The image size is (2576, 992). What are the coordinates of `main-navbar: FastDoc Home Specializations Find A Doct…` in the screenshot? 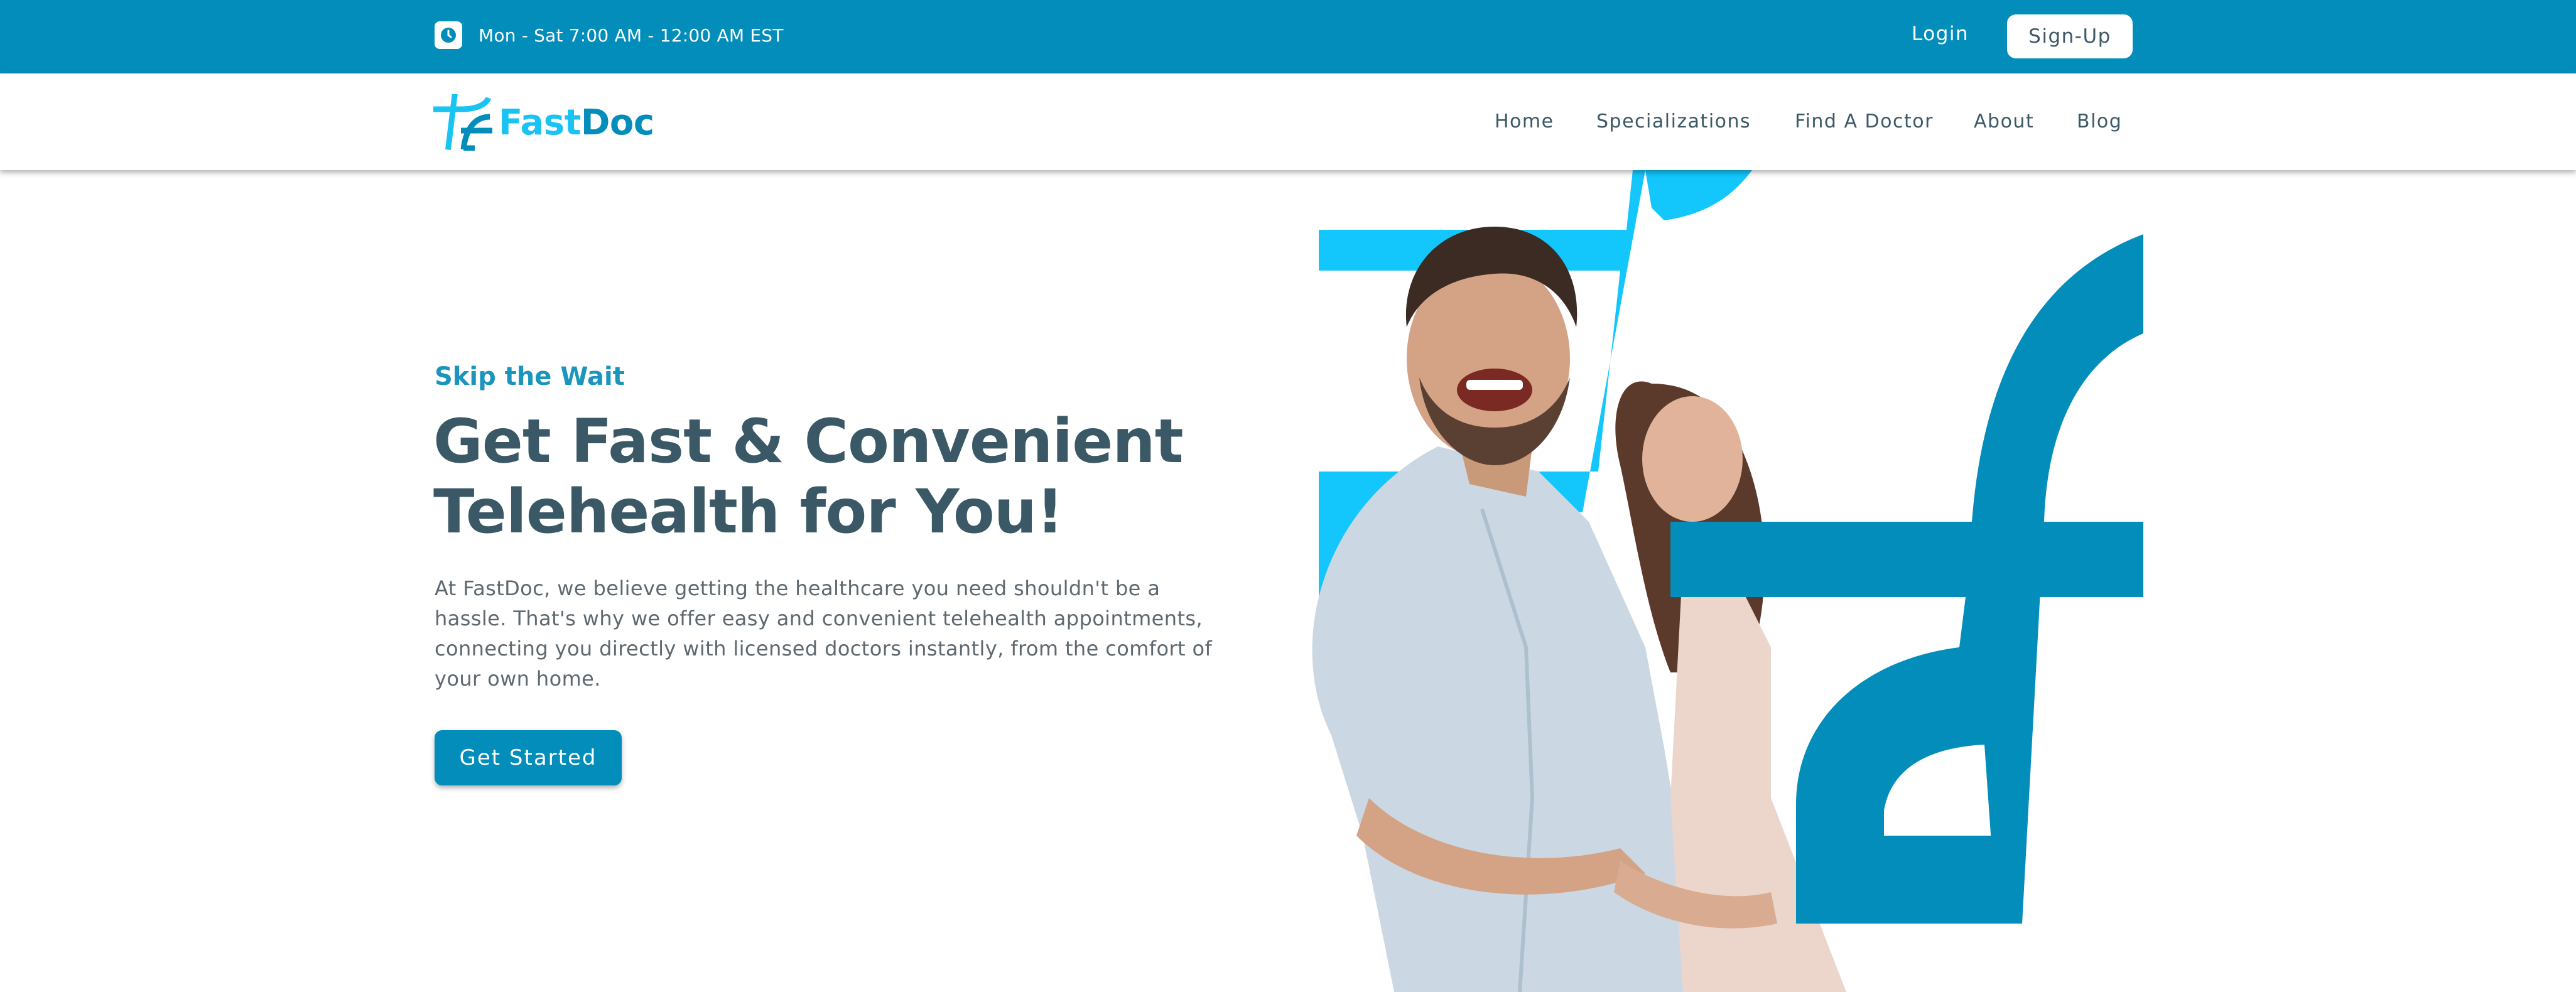 It's located at (1288, 122).